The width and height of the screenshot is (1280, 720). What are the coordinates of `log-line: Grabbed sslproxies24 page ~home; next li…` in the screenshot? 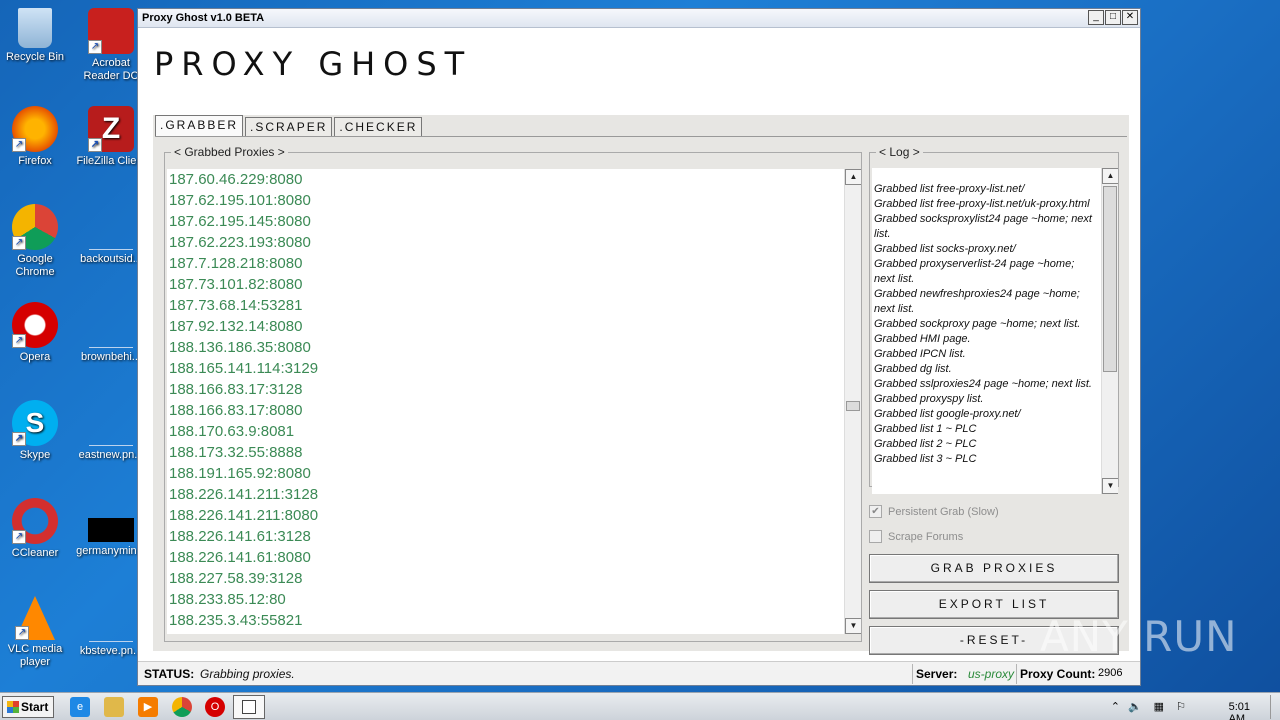 It's located at (983, 384).